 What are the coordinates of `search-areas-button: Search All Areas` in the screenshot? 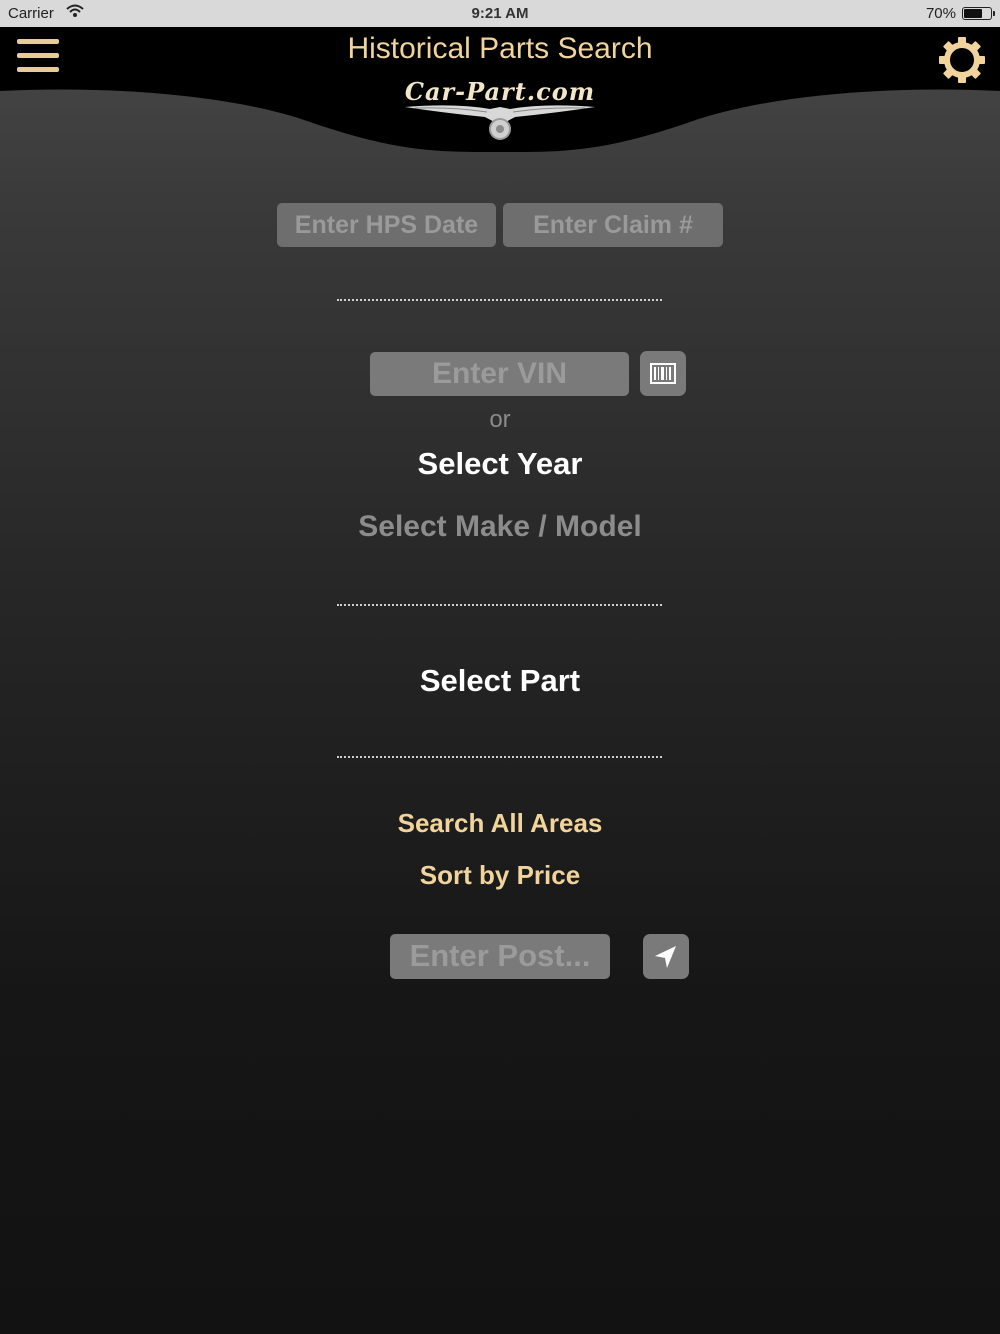 It's located at (500, 823).